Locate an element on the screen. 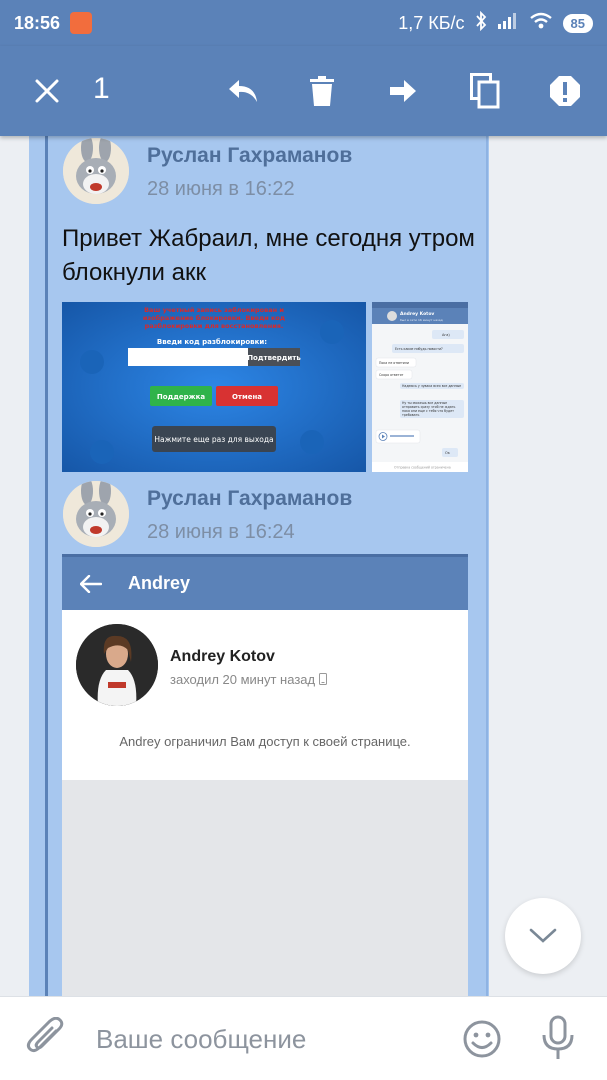 This screenshot has height=1080, width=607. selected-count: 1 is located at coordinates (101, 88).